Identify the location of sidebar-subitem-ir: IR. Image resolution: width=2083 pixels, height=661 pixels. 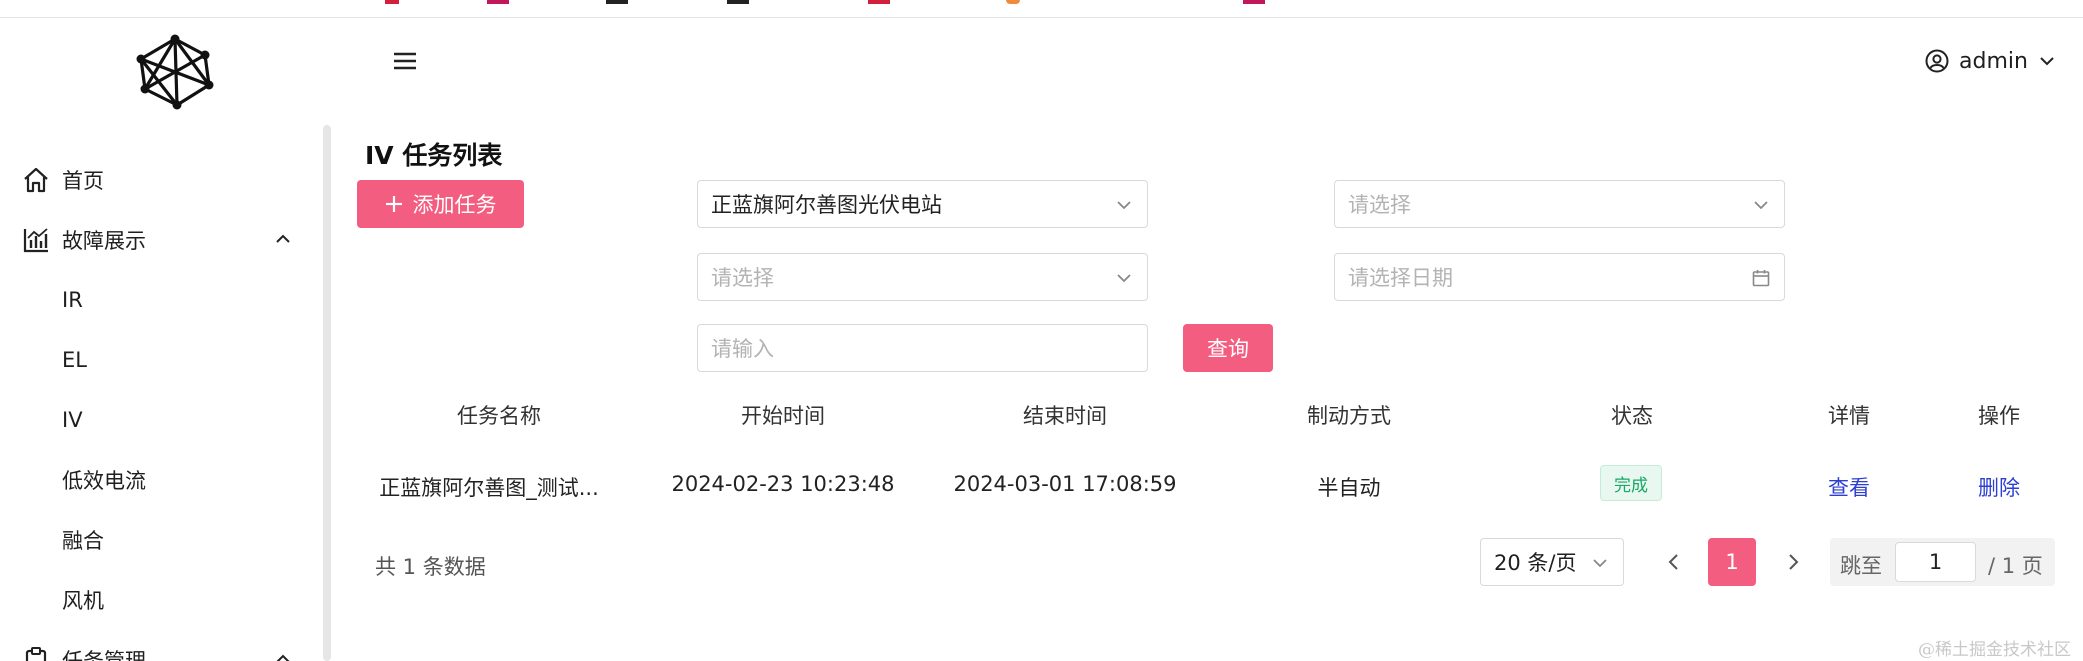
(159, 300).